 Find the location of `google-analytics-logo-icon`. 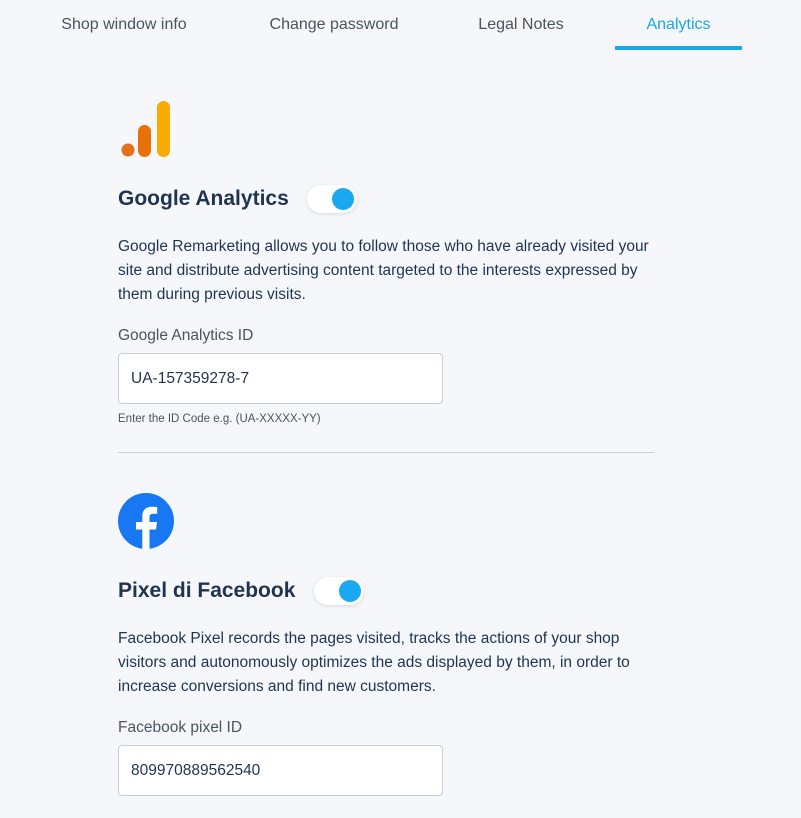

google-analytics-logo-icon is located at coordinates (146, 129).